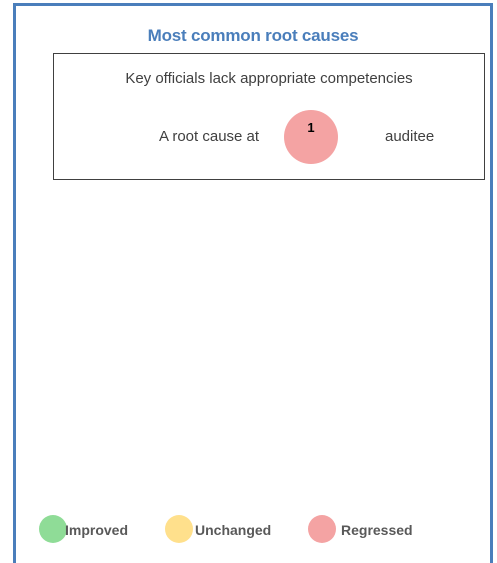  What do you see at coordinates (253, 35) in the screenshot?
I see `panel-title: Most common root causes` at bounding box center [253, 35].